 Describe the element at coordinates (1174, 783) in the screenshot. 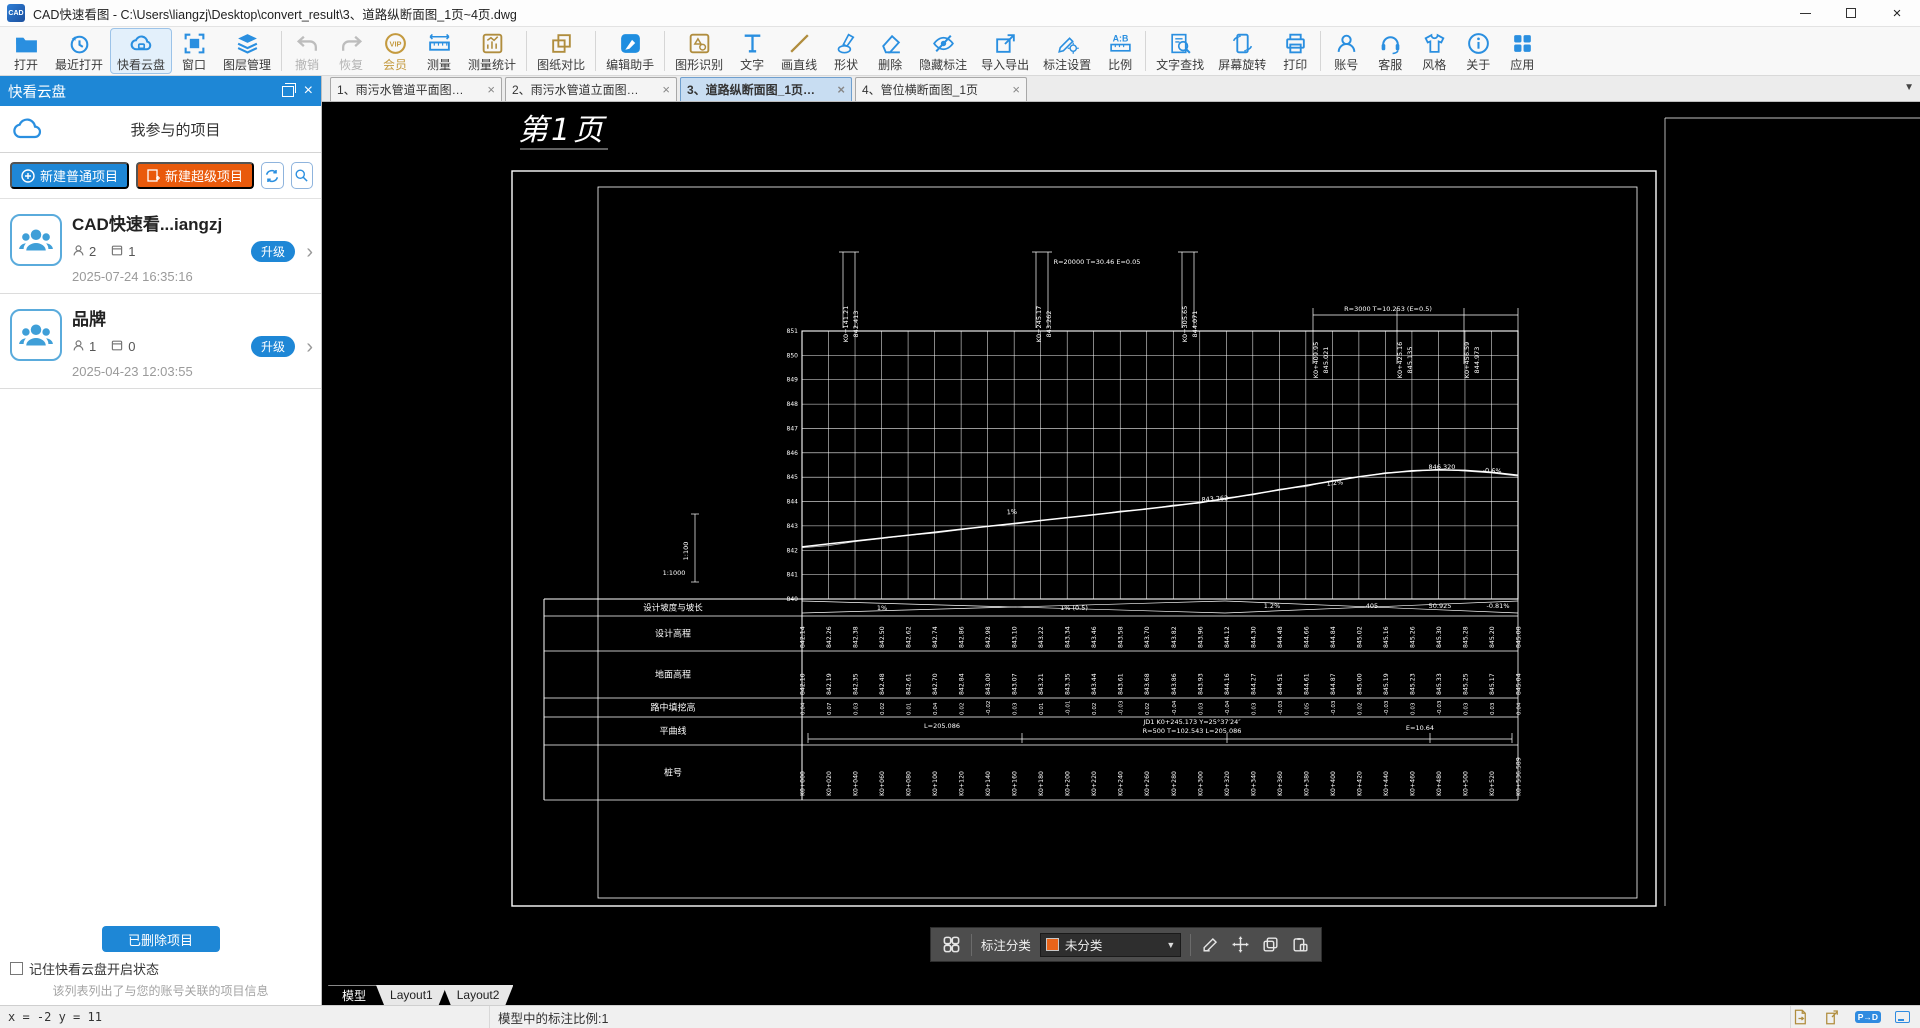

I see `svg-text: K0+280` at that location.